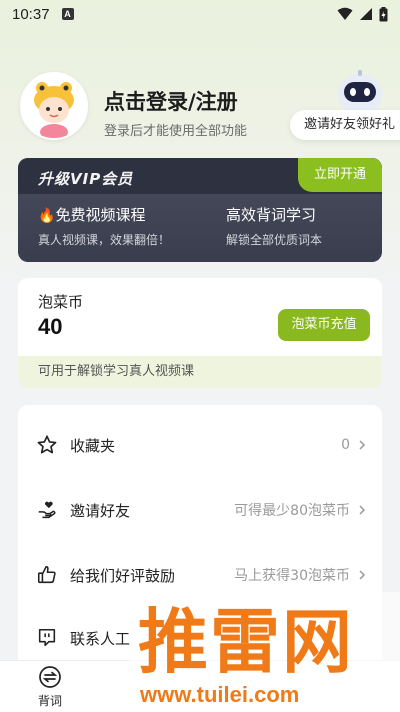 The height and width of the screenshot is (712, 400). What do you see at coordinates (104, 240) in the screenshot?
I see `vip-feature-sub: 真人视频课，效果翻倍！` at bounding box center [104, 240].